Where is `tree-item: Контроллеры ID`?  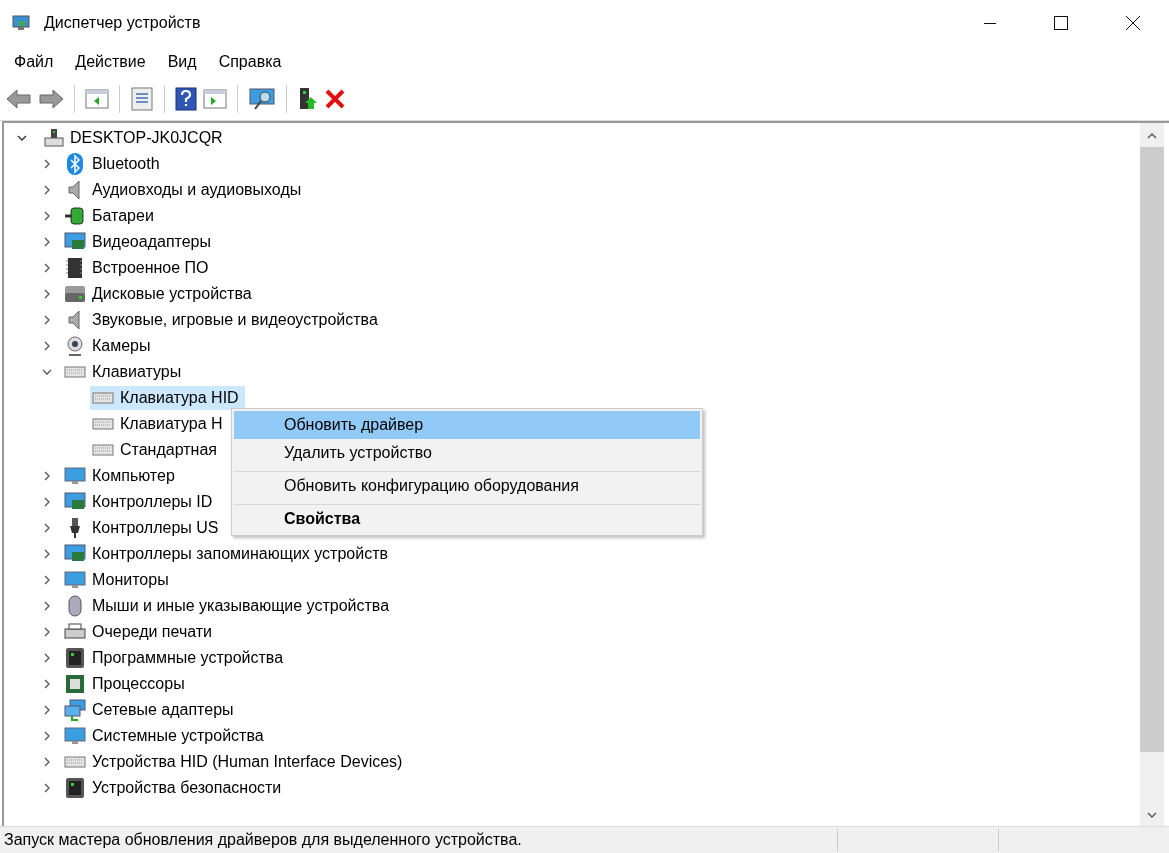 tree-item: Контроллеры ID is located at coordinates (152, 502).